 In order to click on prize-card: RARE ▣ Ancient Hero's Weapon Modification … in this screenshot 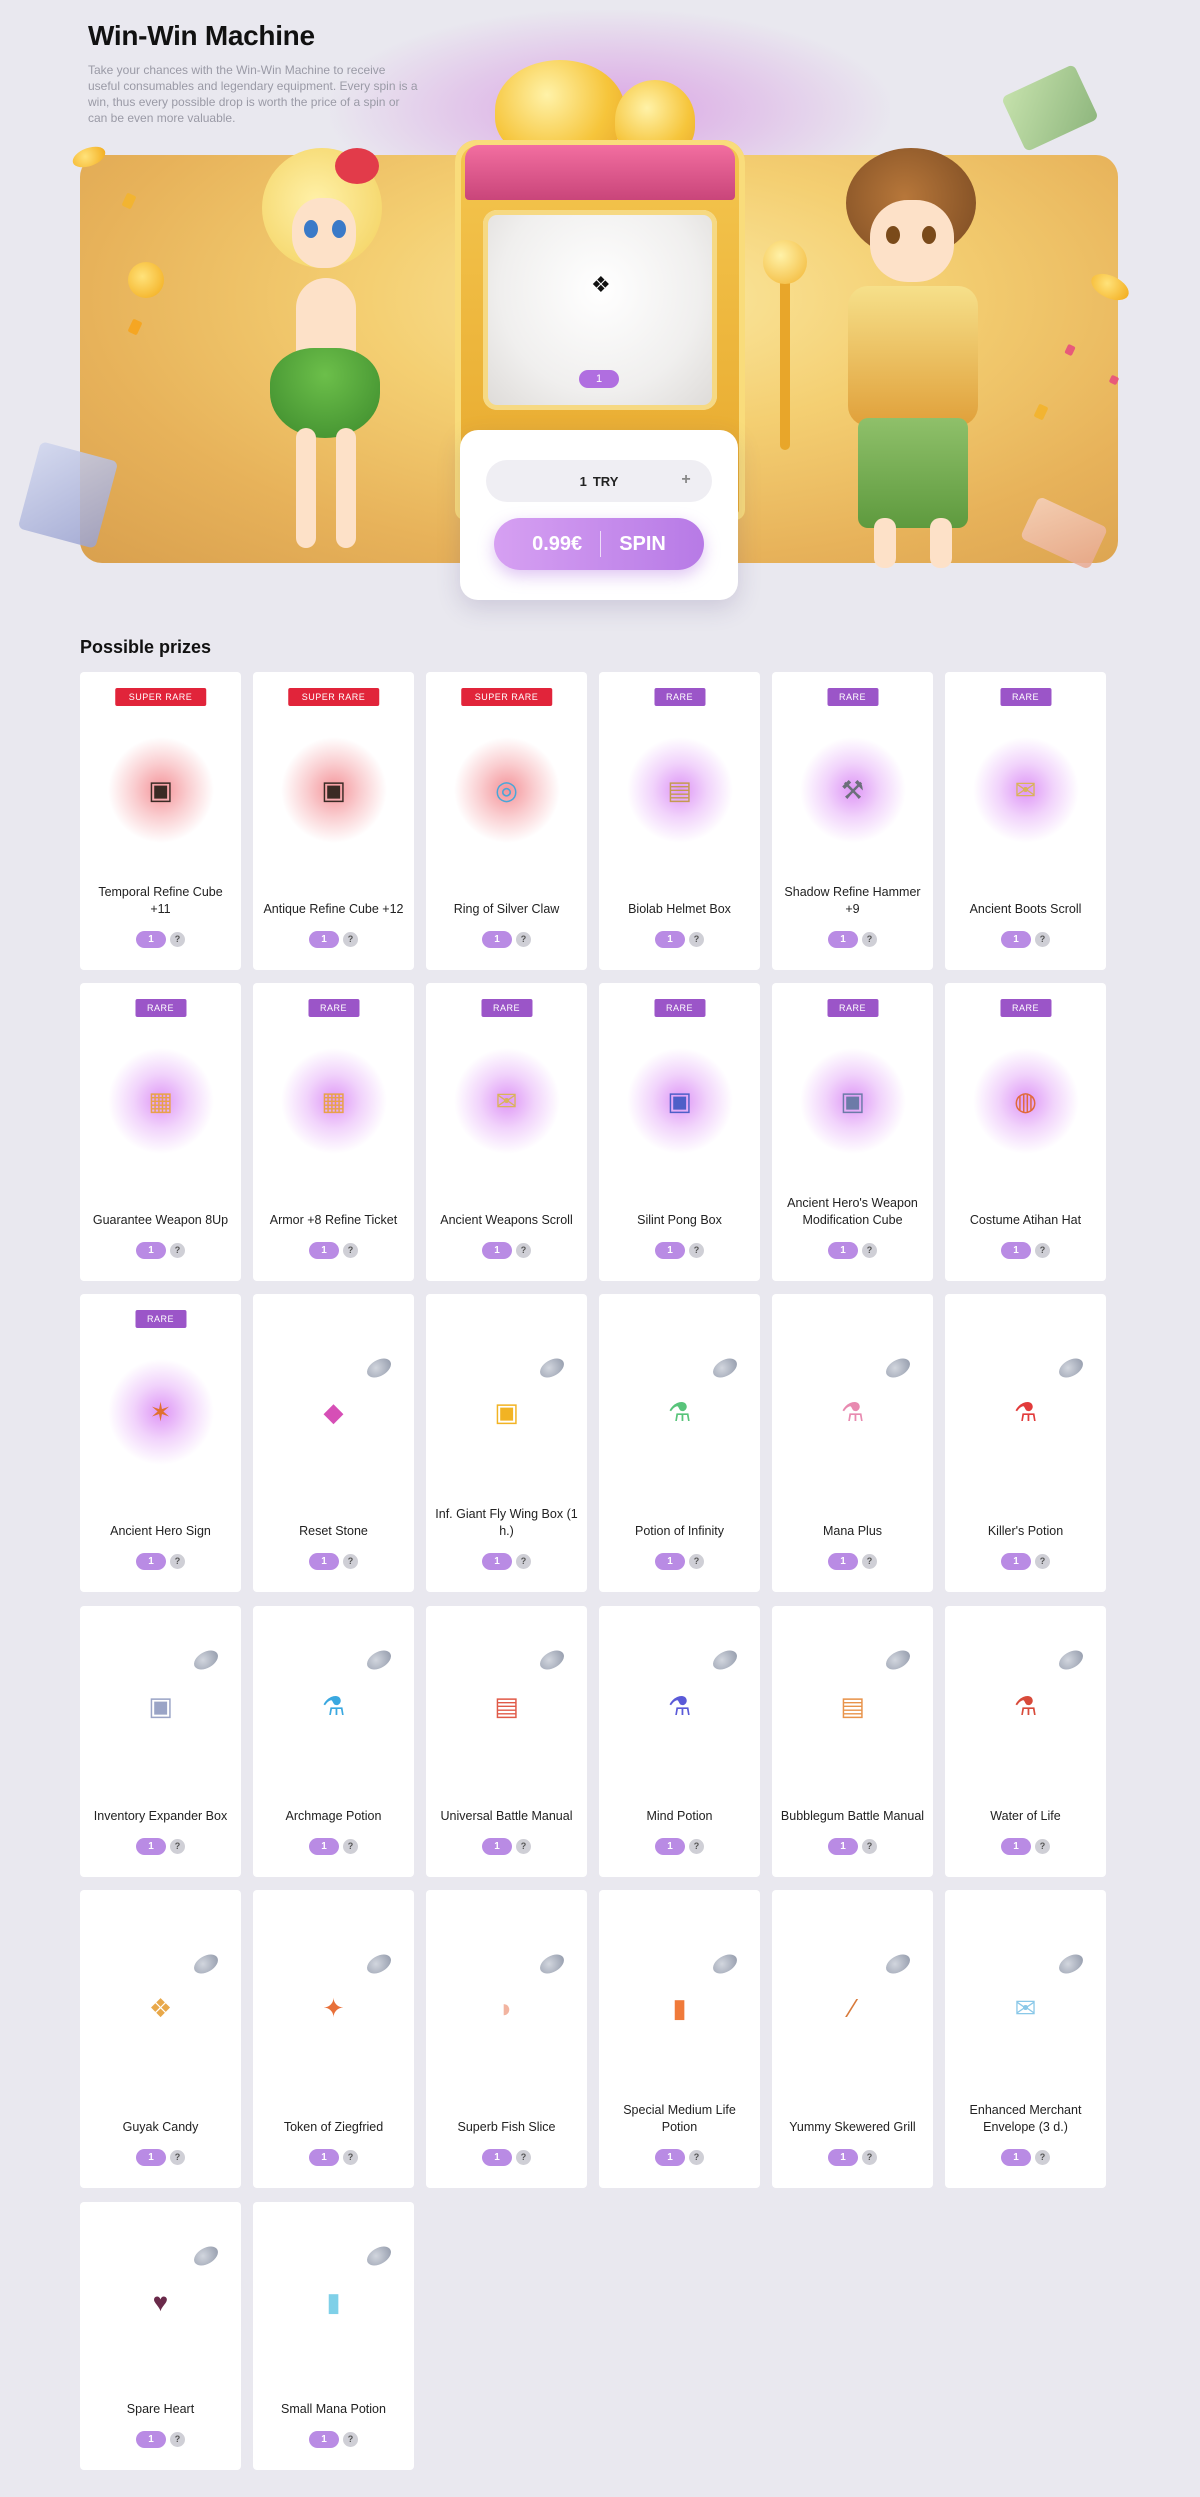, I will do `click(852, 1132)`.